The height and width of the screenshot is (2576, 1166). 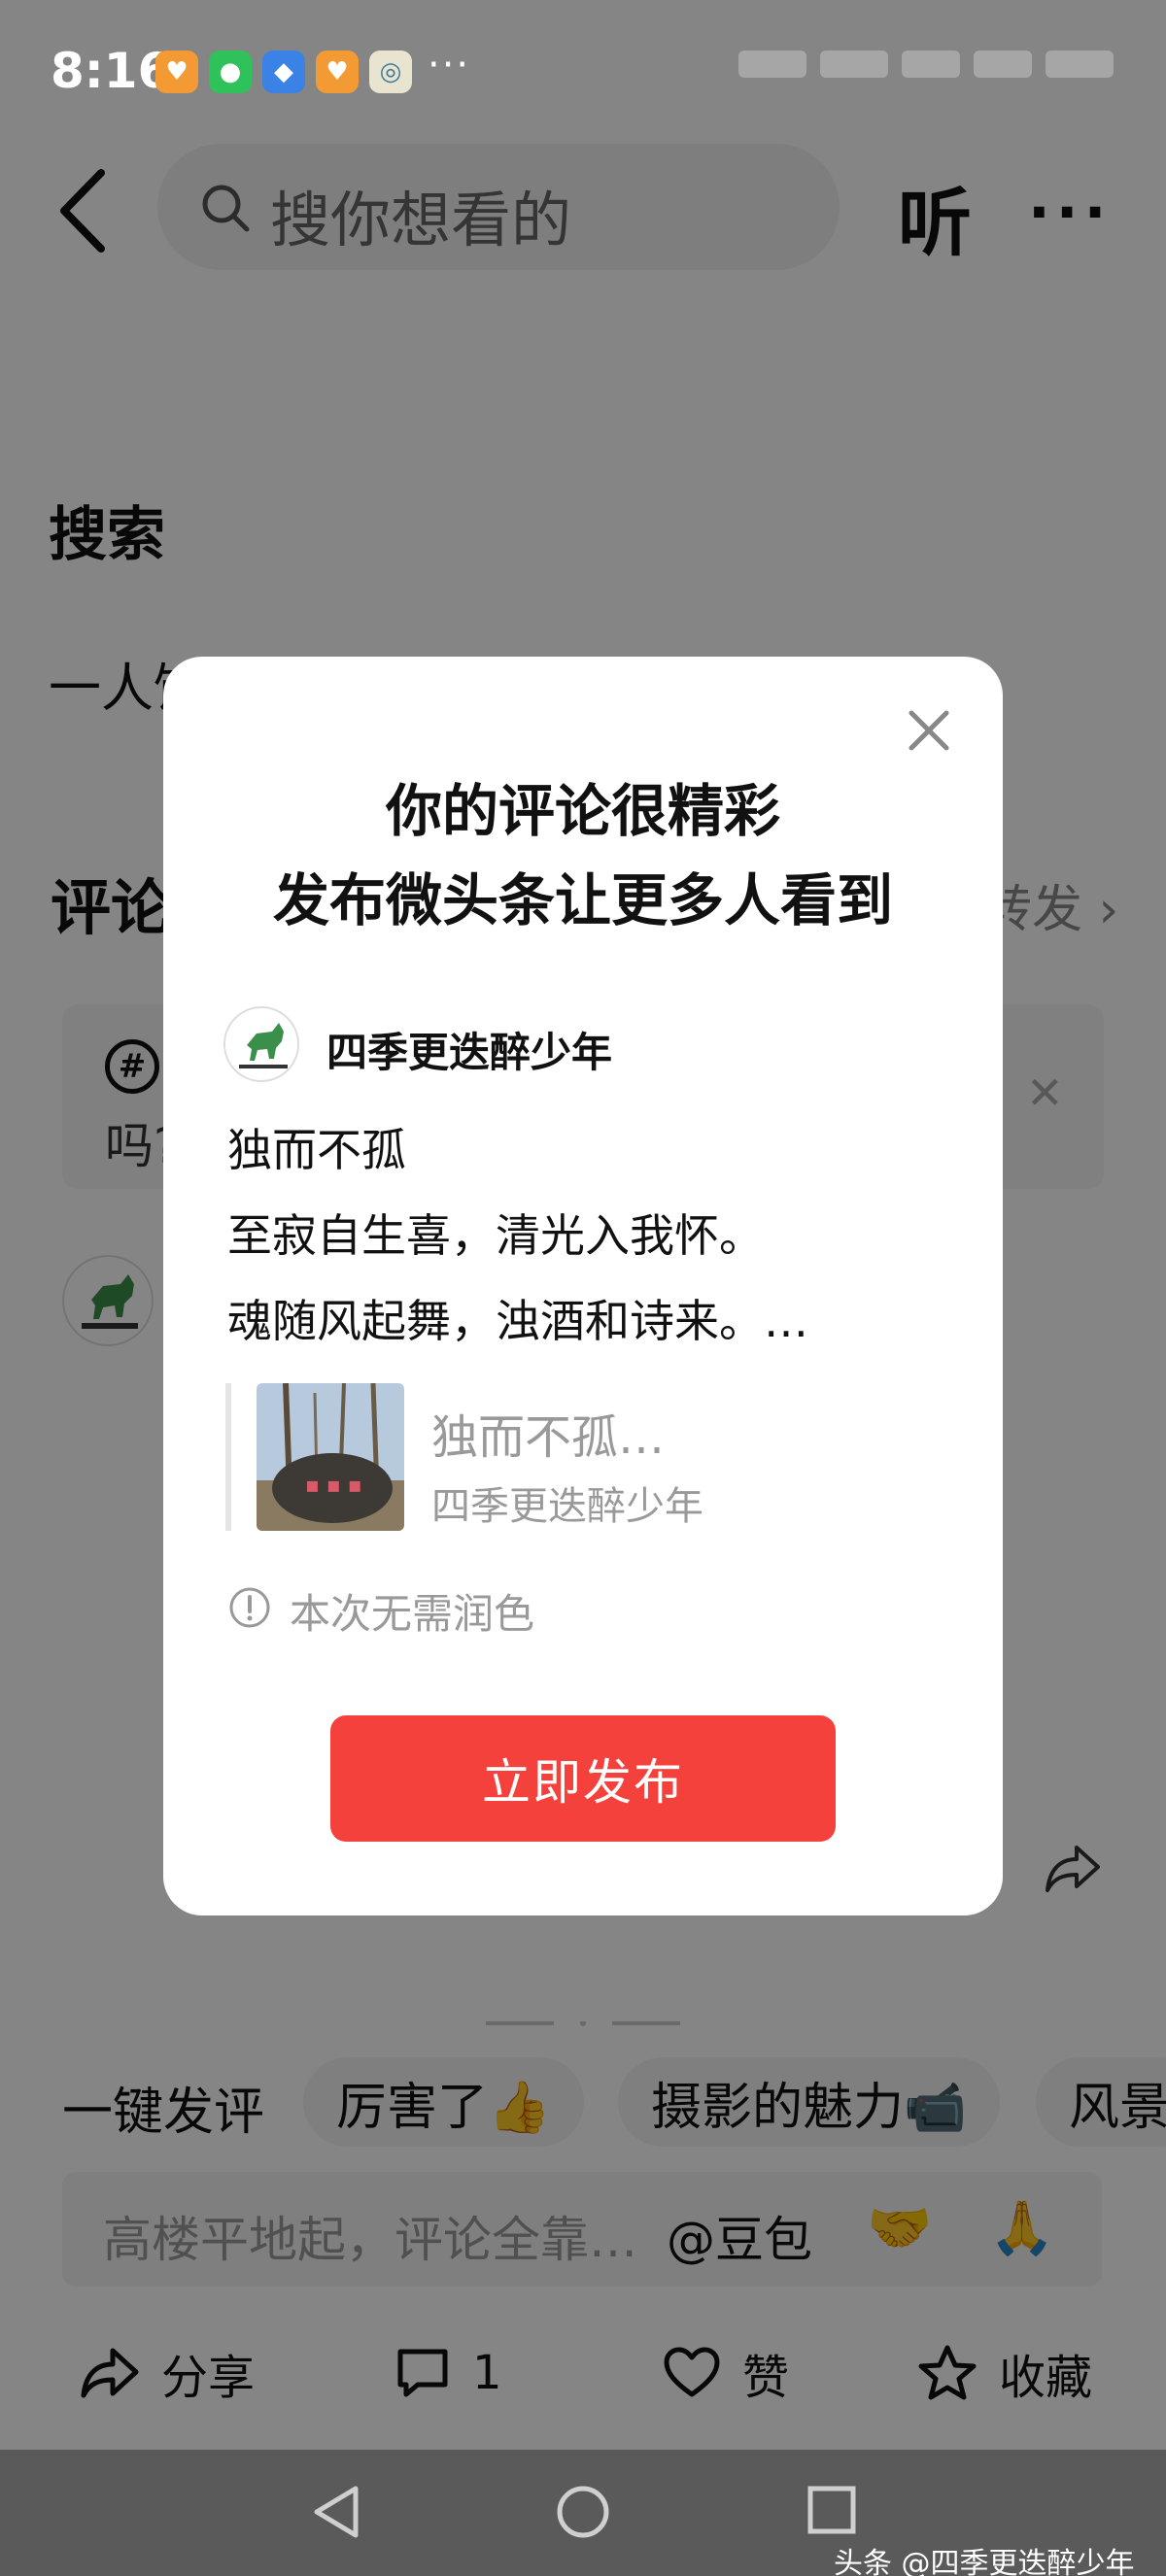 What do you see at coordinates (495, 1235) in the screenshot?
I see `post-text-line: 至寂自生喜，清光入我怀。` at bounding box center [495, 1235].